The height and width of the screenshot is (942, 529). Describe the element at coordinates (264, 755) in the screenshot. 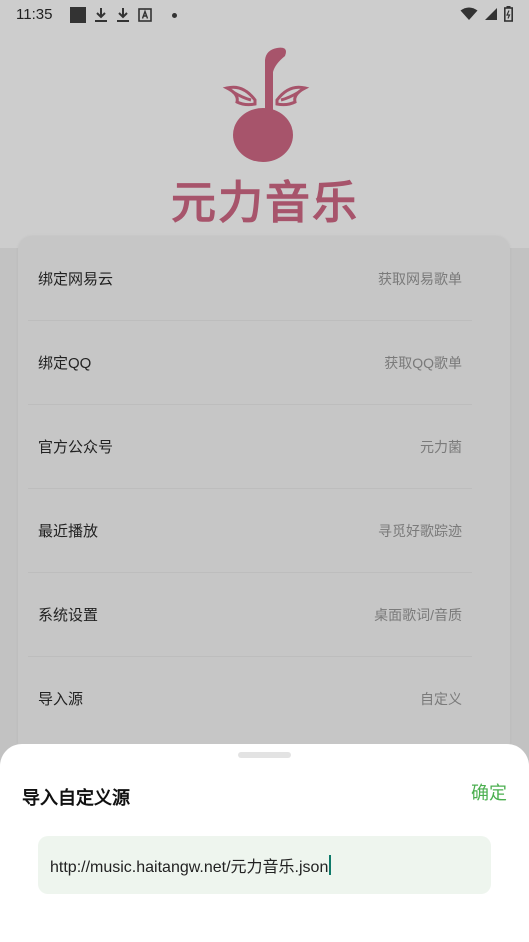

I see `sheet-drag-handle` at that location.